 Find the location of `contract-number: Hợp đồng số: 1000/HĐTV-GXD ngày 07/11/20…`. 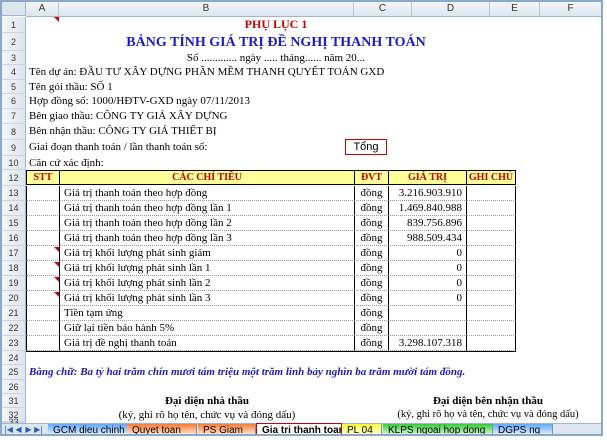

contract-number: Hợp đồng số: 1000/HĐTV-GXD ngày 07/11/20… is located at coordinates (179, 101).